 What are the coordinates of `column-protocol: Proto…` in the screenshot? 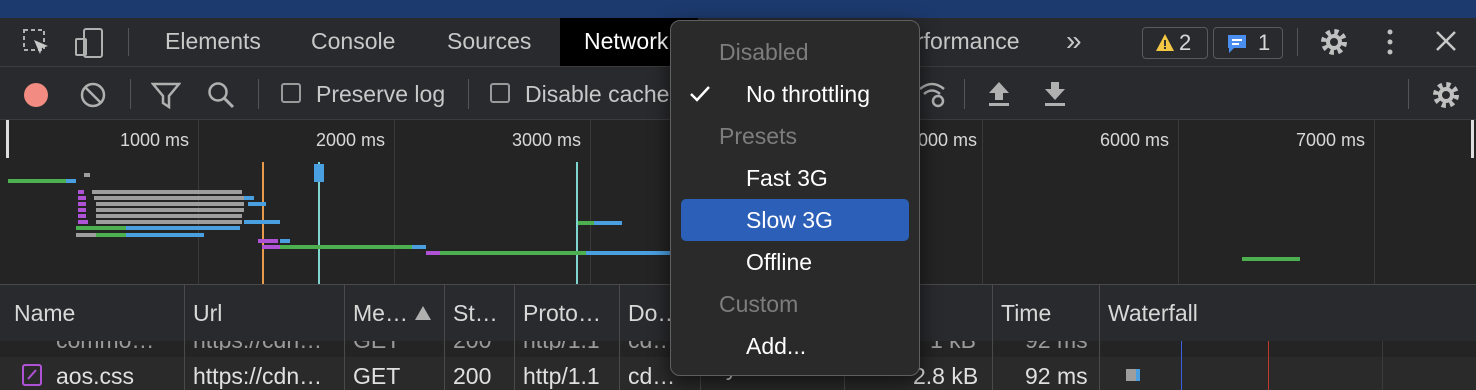 It's located at (562, 313).